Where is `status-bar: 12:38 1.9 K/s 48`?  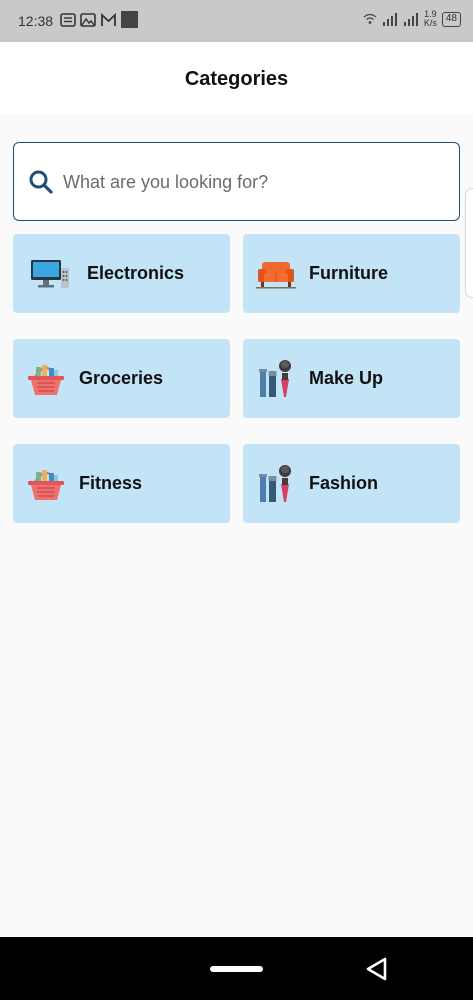 status-bar: 12:38 1.9 K/s 48 is located at coordinates (236, 21).